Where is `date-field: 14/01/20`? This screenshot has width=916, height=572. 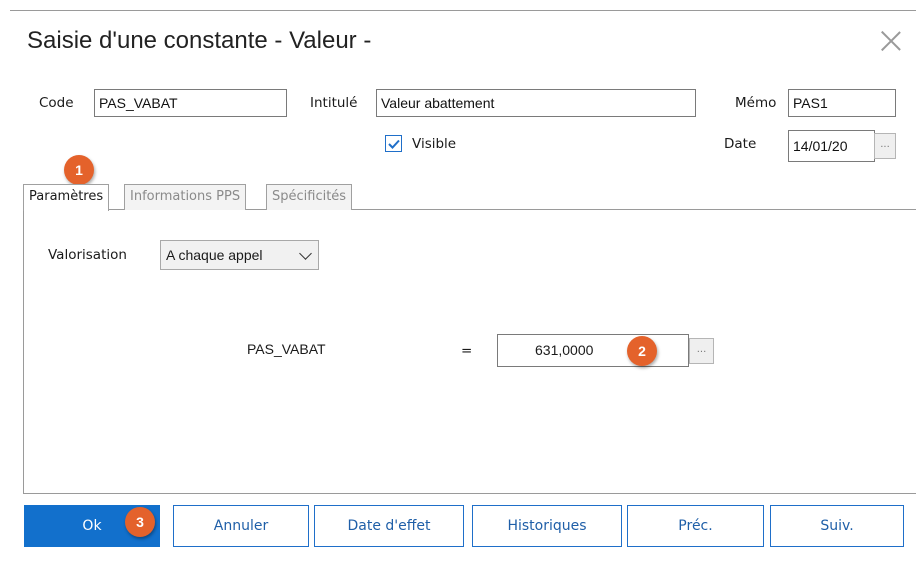 date-field: 14/01/20 is located at coordinates (831, 146).